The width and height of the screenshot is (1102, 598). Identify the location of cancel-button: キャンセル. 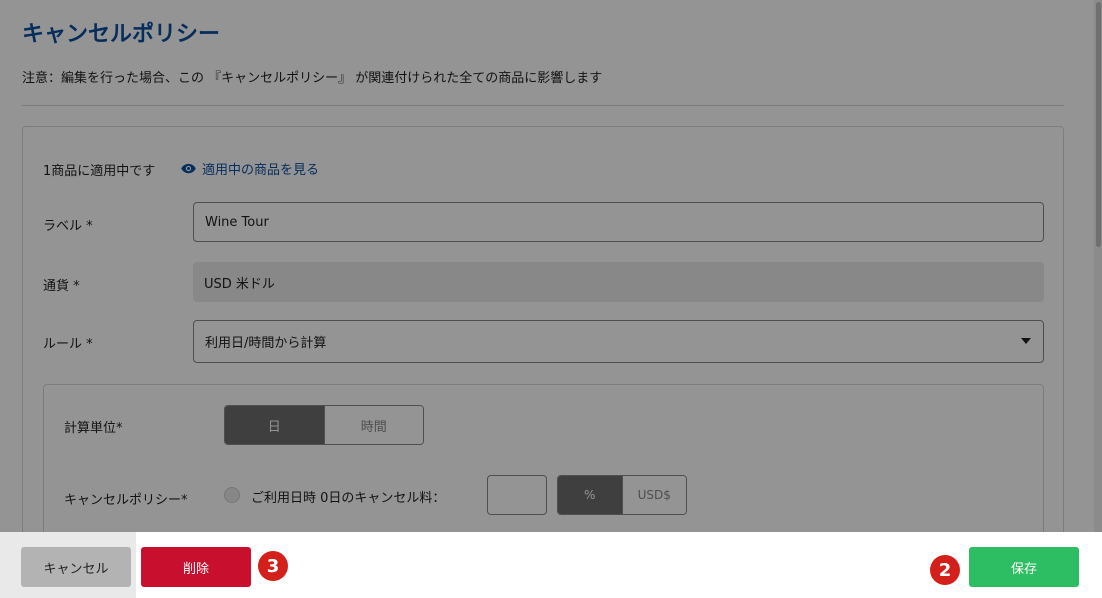
(76, 567).